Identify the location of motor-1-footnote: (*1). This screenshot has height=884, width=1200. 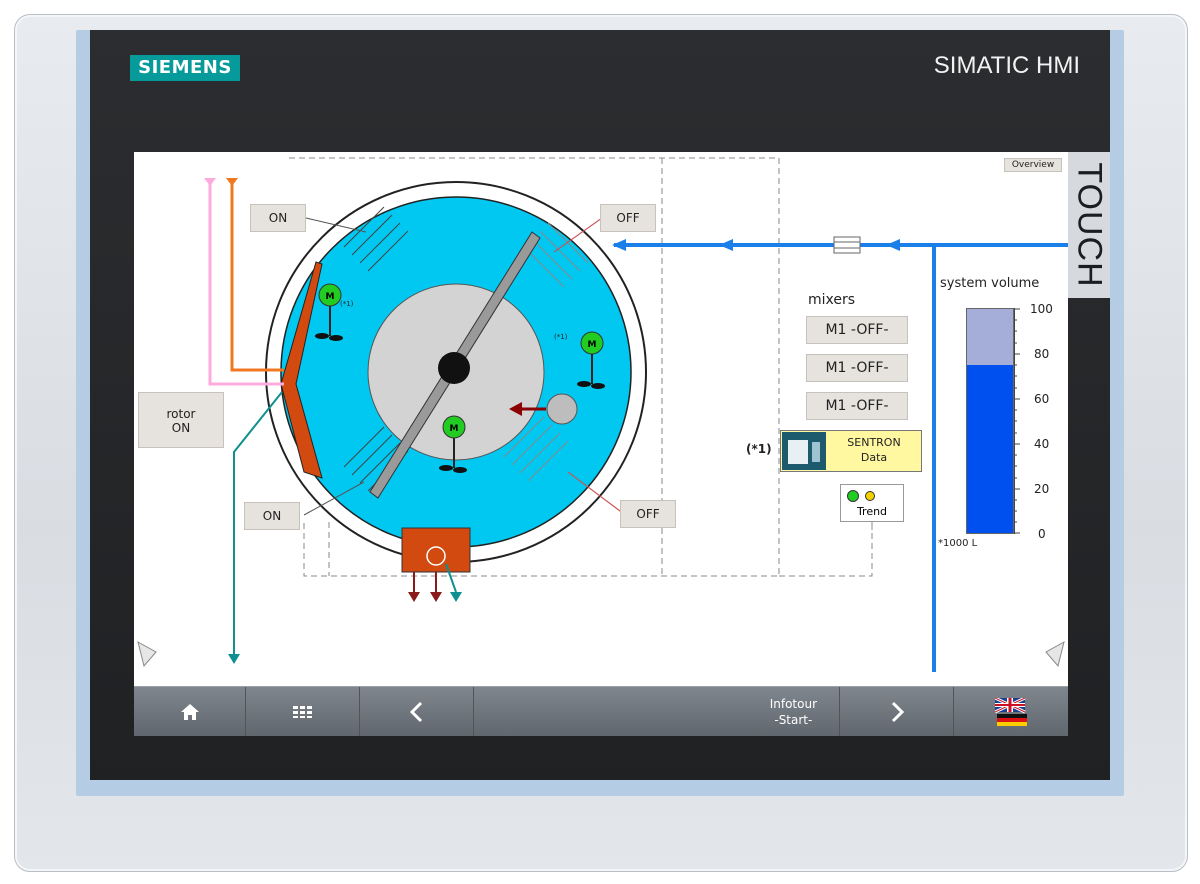
(347, 304).